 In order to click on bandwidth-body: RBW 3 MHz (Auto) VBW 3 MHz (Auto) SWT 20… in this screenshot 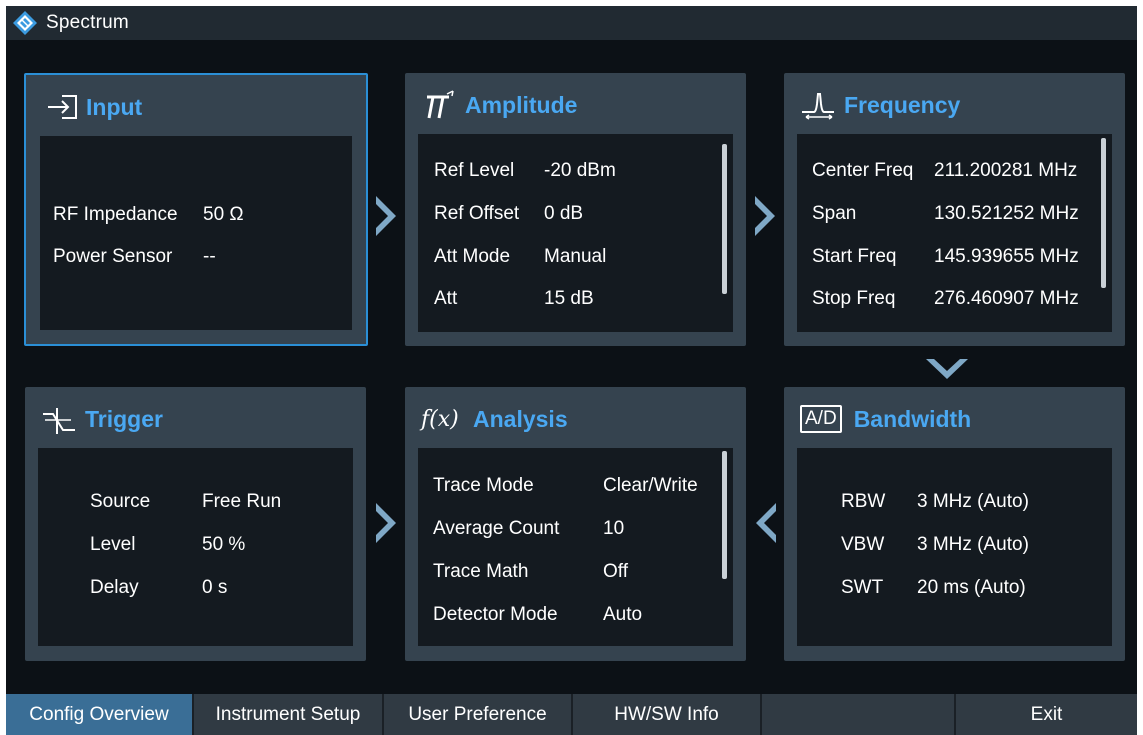, I will do `click(954, 547)`.